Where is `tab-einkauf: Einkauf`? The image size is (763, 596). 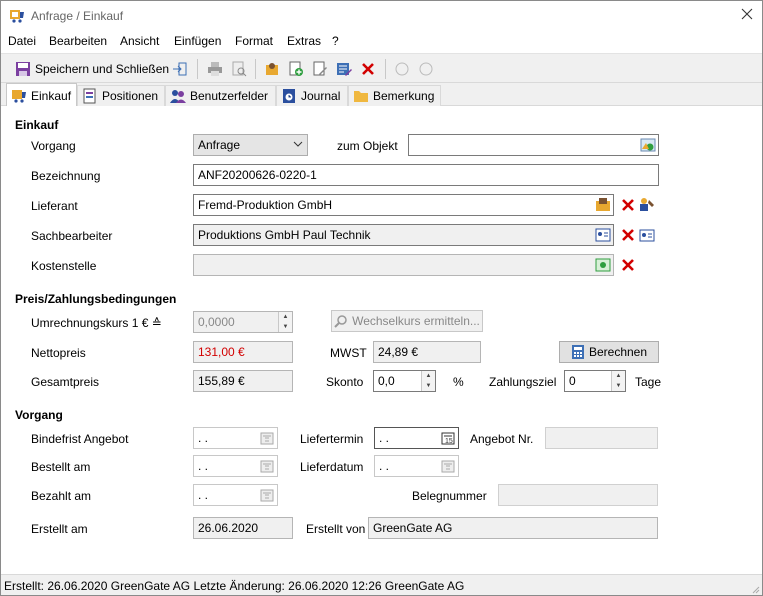
tab-einkauf: Einkauf is located at coordinates (41, 95).